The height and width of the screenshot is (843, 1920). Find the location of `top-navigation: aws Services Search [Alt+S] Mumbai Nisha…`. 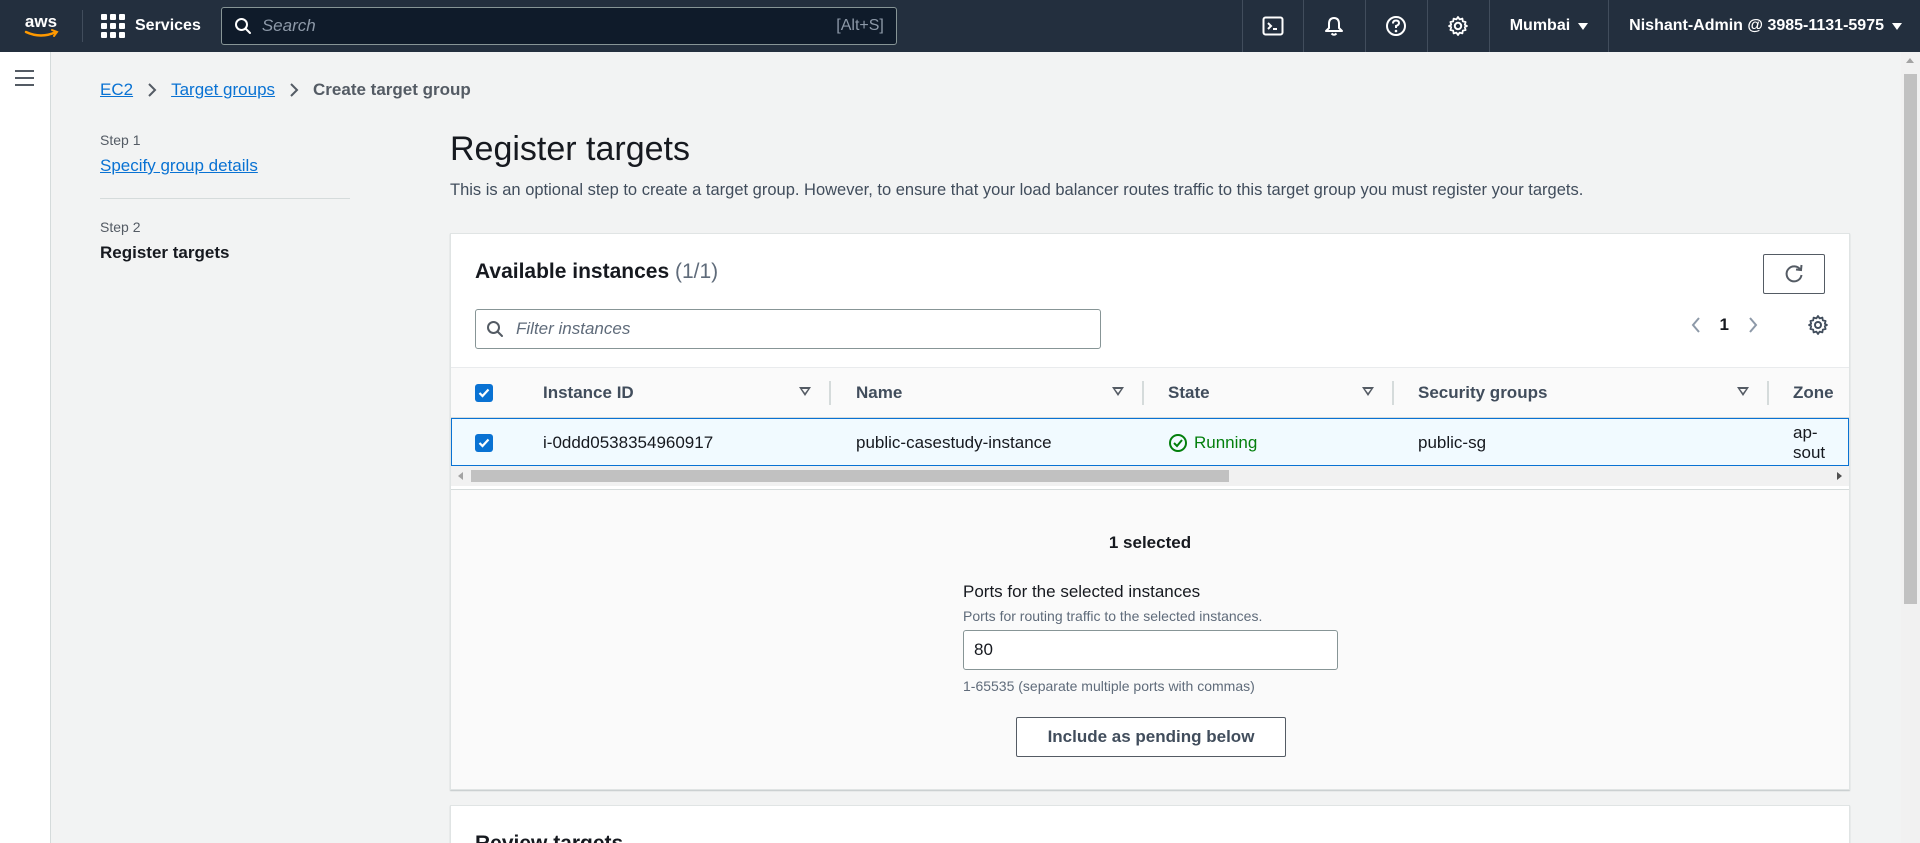

top-navigation: aws Services Search [Alt+S] Mumbai Nisha… is located at coordinates (960, 26).